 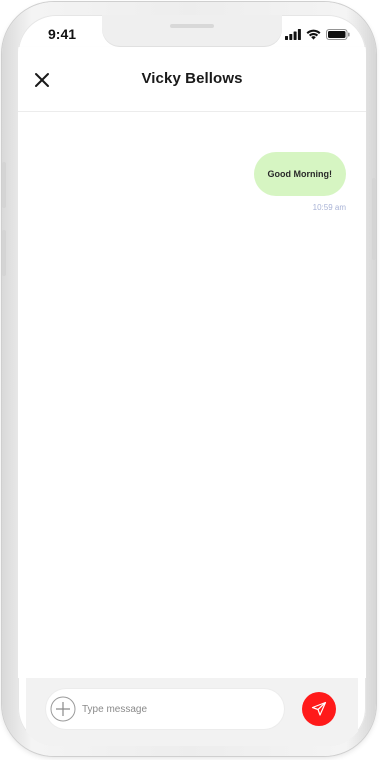 I want to click on outgoing-message-bubble: Good Morning!, so click(x=299, y=174).